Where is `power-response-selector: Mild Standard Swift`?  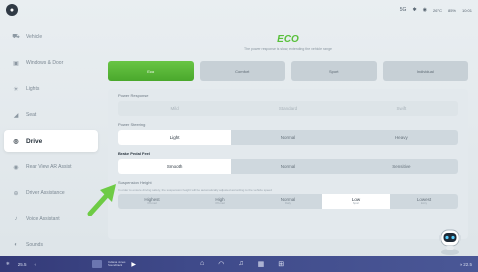
power-response-selector: Mild Standard Swift is located at coordinates (288, 108).